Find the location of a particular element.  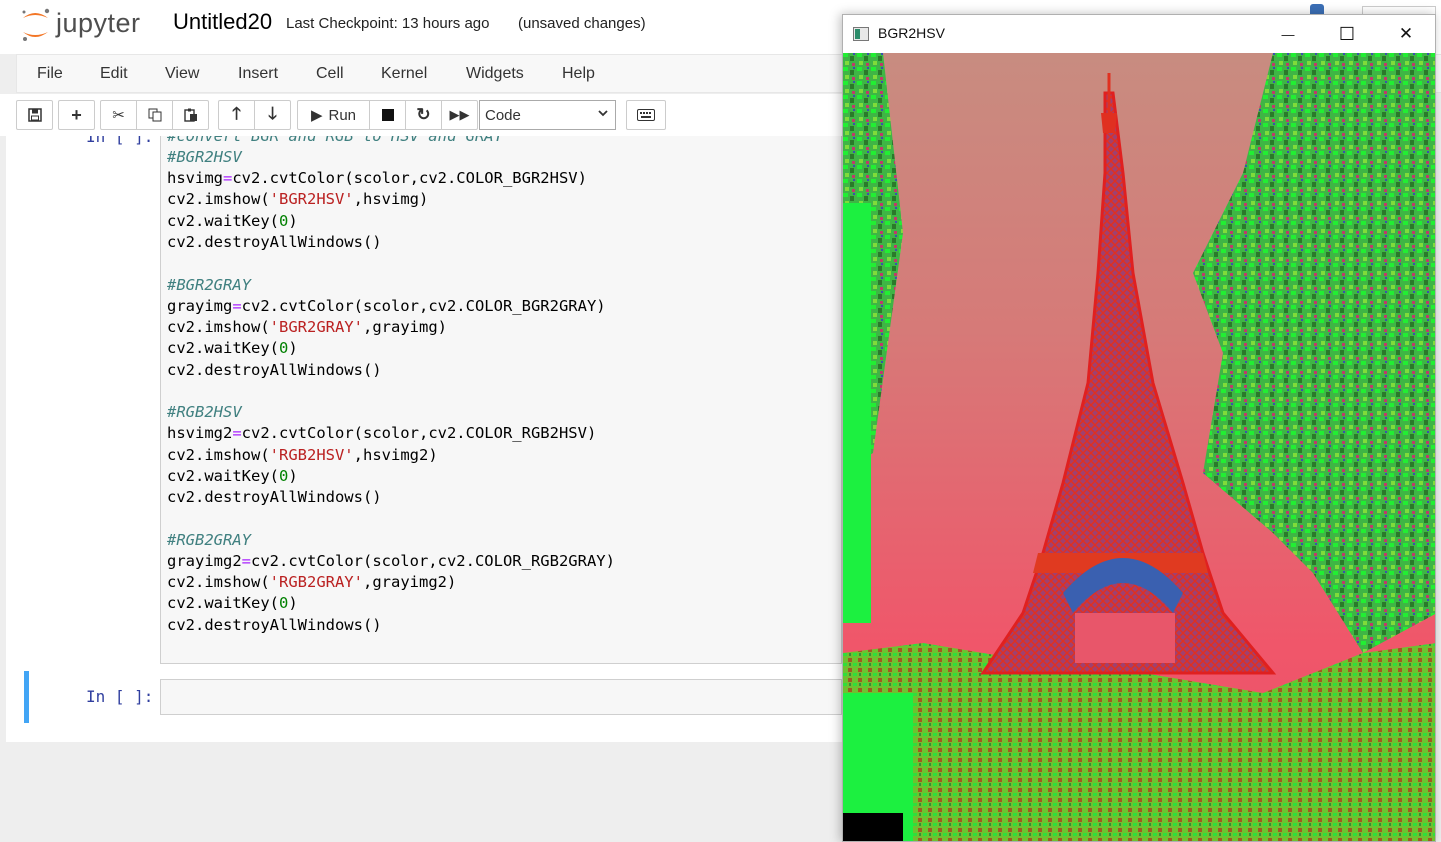

close-icon: ✕ is located at coordinates (1406, 33).